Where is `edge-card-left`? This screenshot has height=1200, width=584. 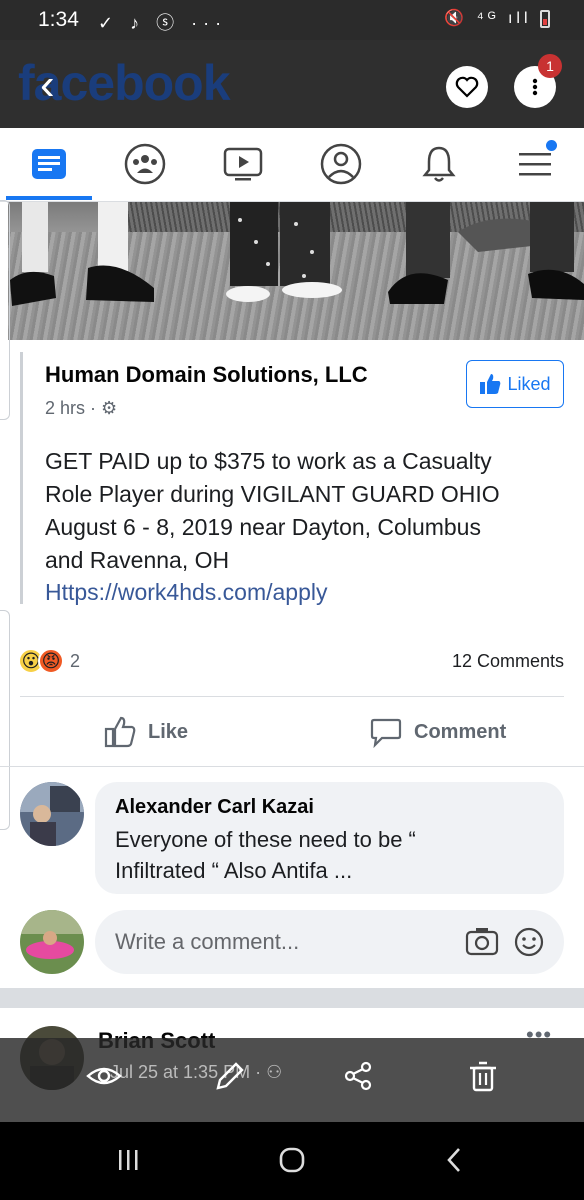 edge-card-left is located at coordinates (5, 310).